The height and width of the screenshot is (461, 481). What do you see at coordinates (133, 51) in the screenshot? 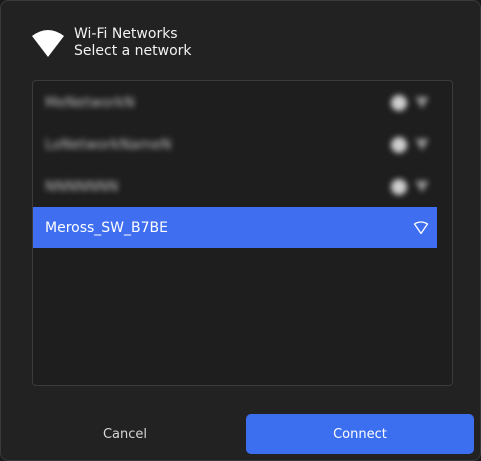
I see `dialog-subtitle: Select a network` at bounding box center [133, 51].